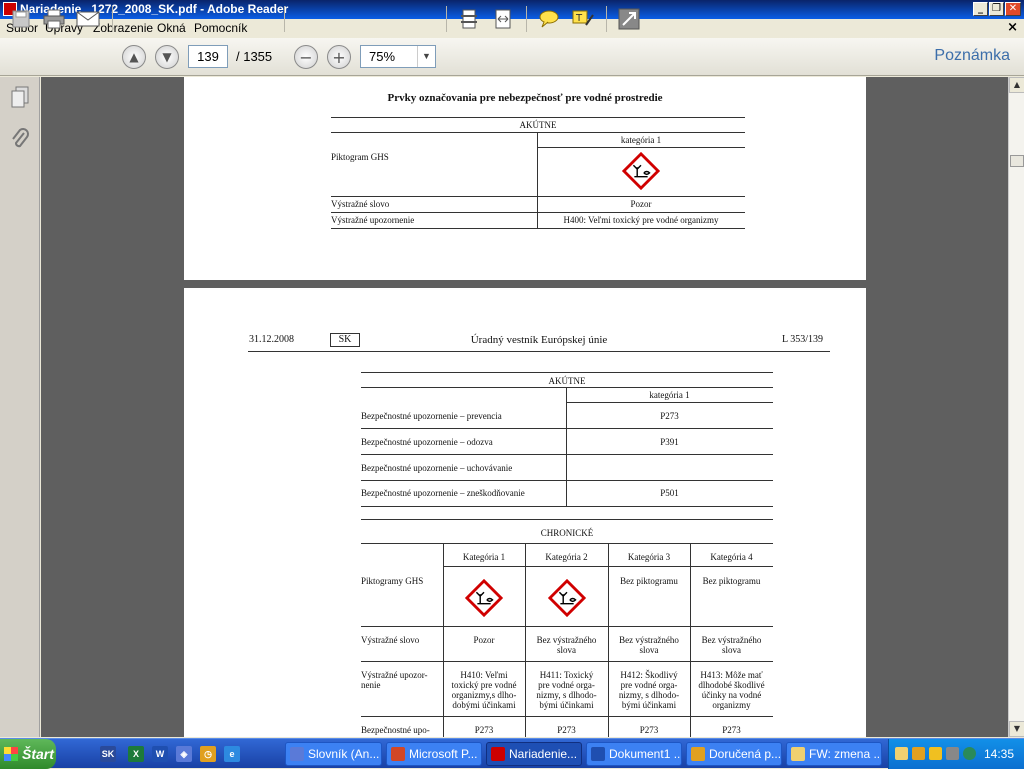  I want to click on row-label-signal: Výstražné slovo, so click(360, 204).